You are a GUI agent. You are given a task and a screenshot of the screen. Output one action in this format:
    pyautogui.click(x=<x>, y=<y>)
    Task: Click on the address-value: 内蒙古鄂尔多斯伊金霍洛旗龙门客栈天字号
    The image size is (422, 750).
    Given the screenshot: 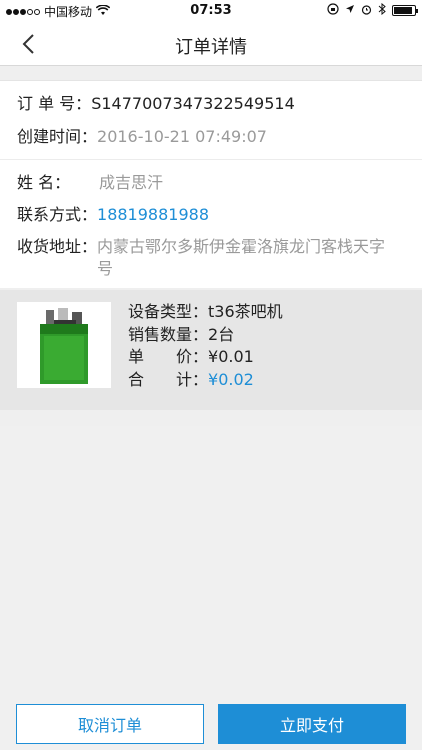 What is the action you would take?
    pyautogui.click(x=241, y=257)
    